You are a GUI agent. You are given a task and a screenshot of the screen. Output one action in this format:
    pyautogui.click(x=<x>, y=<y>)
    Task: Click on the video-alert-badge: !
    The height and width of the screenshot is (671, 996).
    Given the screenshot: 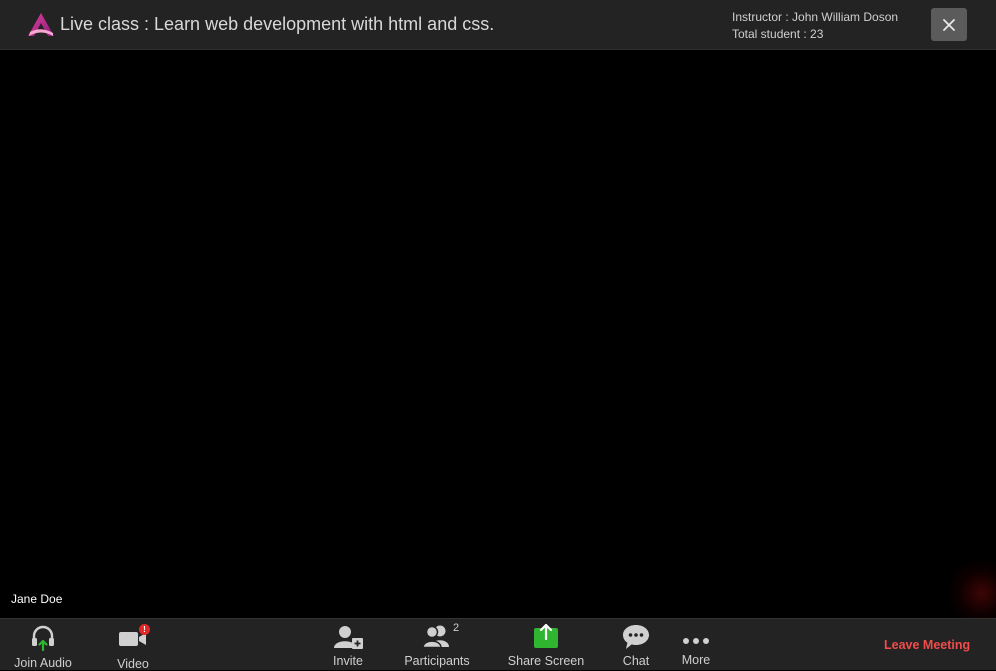 What is the action you would take?
    pyautogui.click(x=144, y=629)
    